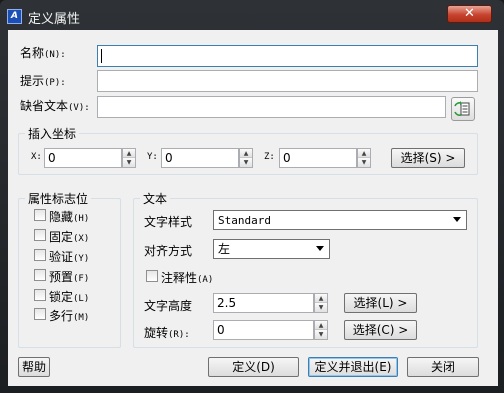  Describe the element at coordinates (168, 306) in the screenshot. I see `text-height-label: 文字高度` at that location.